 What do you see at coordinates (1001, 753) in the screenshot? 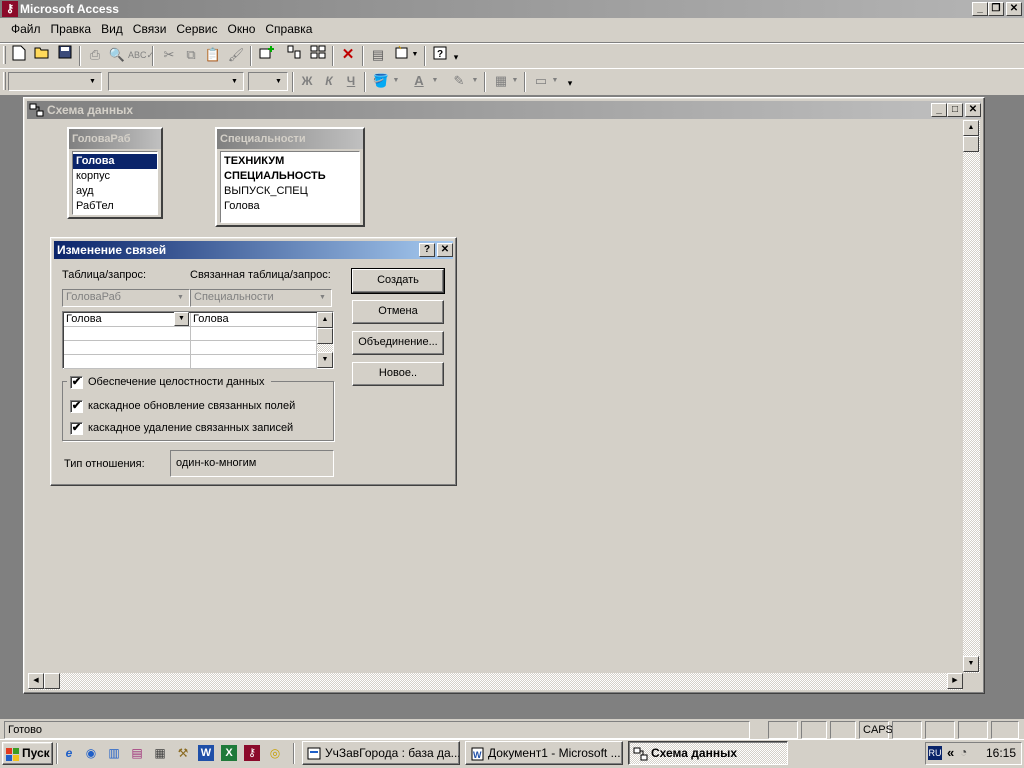
I see `clock: 16:15` at bounding box center [1001, 753].